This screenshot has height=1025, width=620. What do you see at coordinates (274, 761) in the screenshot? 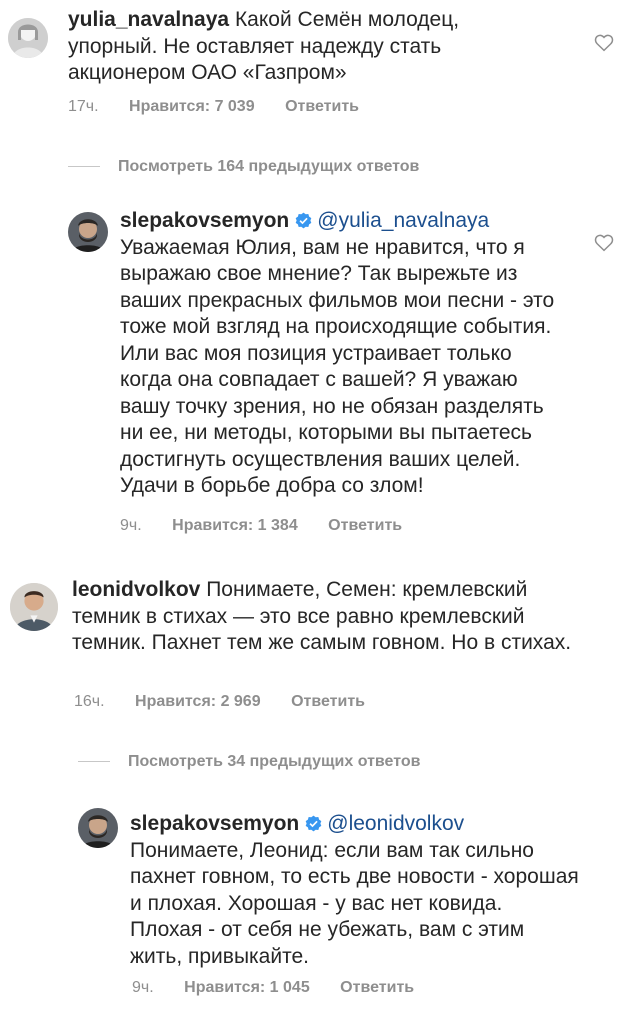
I see `view-replies-label: Посмотреть 34 предыдущих ответов` at bounding box center [274, 761].